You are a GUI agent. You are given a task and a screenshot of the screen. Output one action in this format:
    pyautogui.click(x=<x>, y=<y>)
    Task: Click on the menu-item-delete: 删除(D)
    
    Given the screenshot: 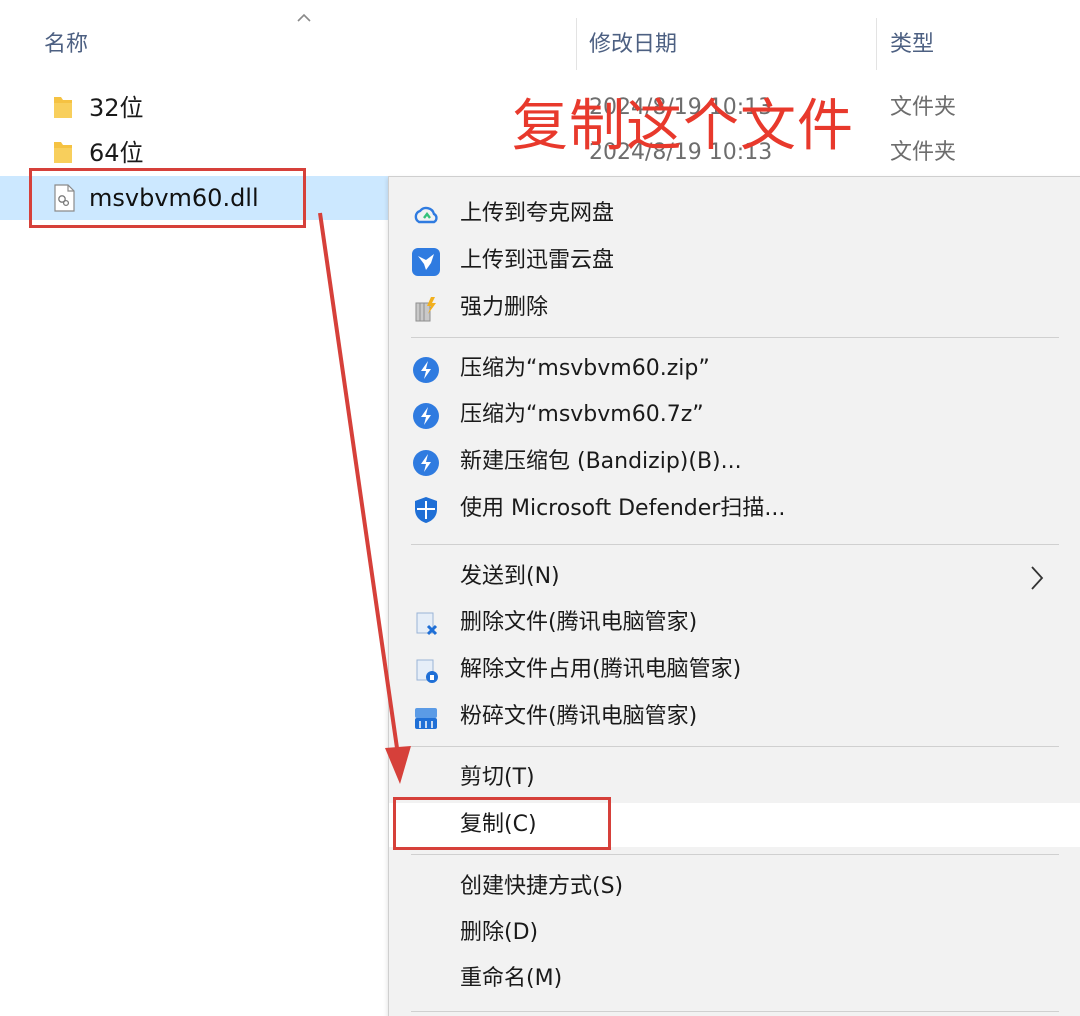 What is the action you would take?
    pyautogui.click(x=734, y=933)
    